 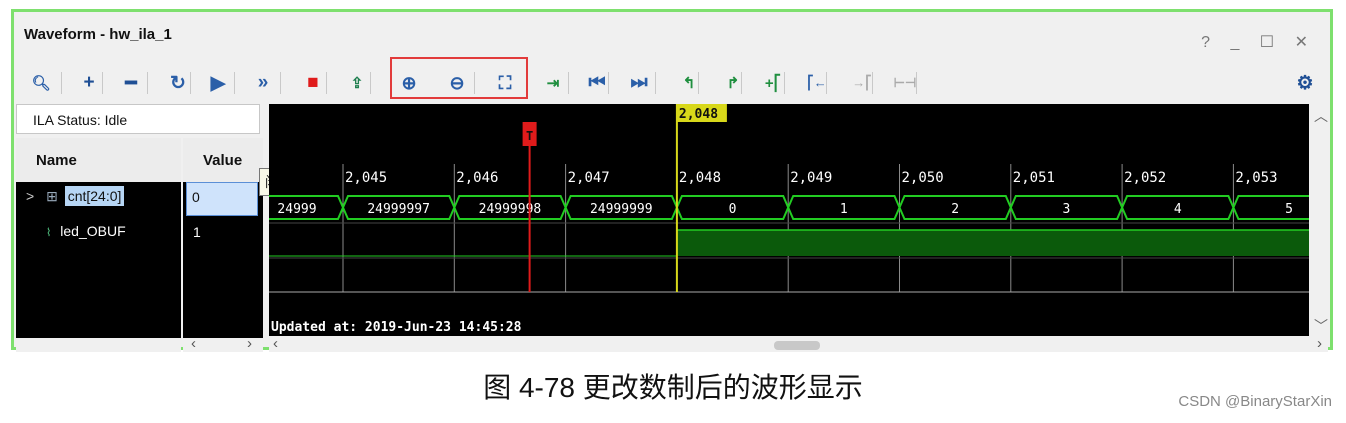 I want to click on zoom-highlight-box, so click(x=459, y=78).